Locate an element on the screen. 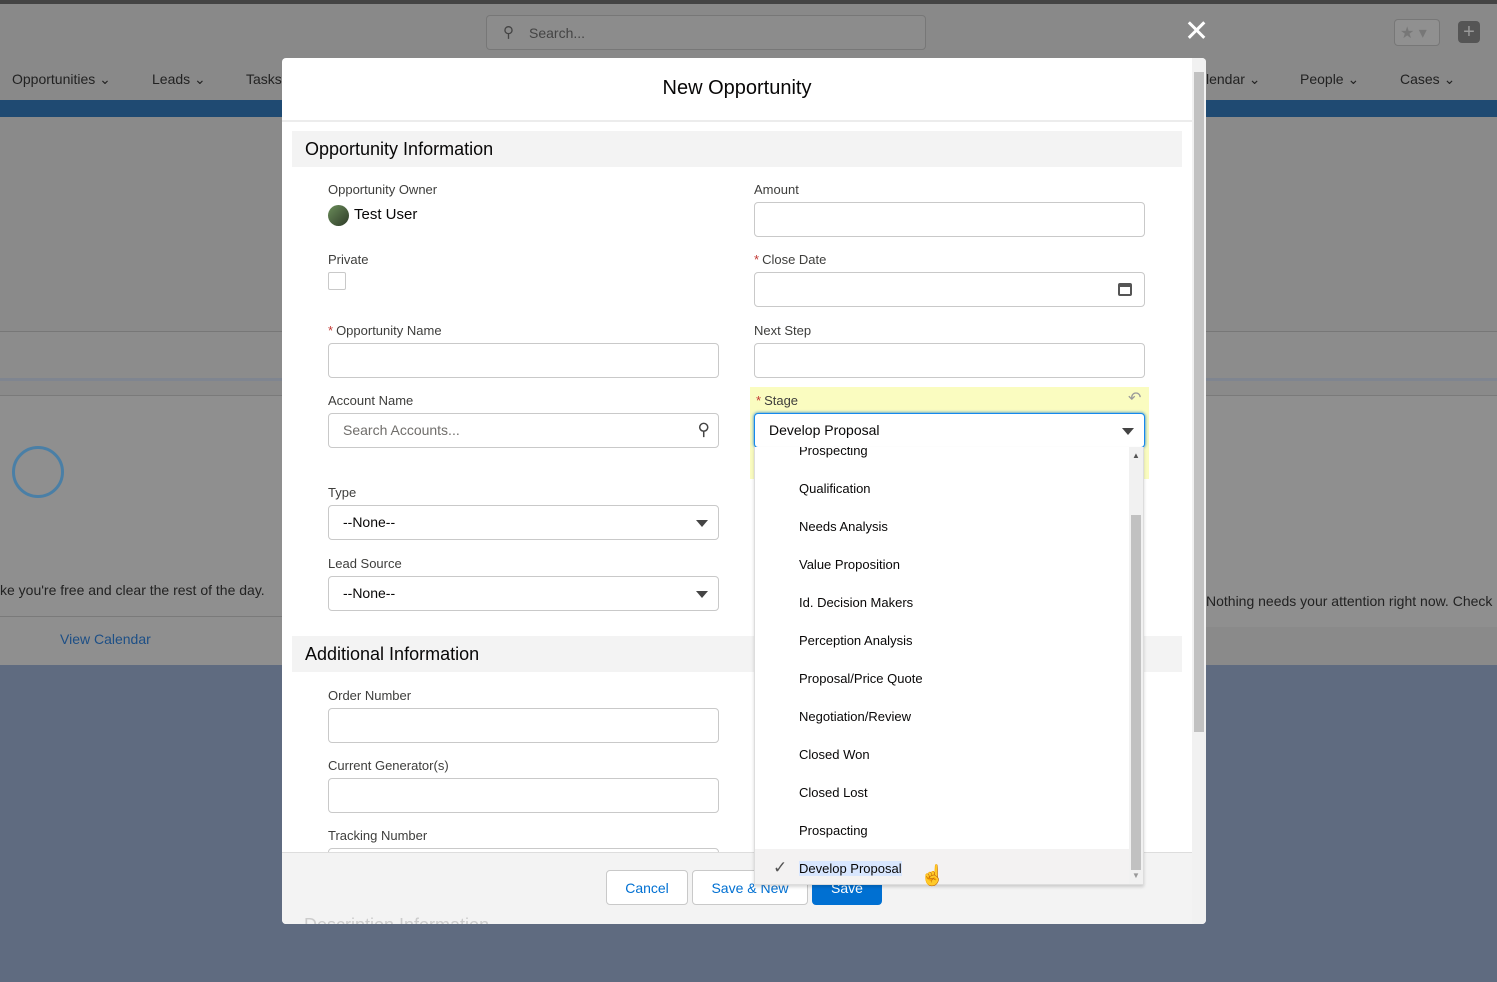  stage-option-label: Closed Won is located at coordinates (834, 754).